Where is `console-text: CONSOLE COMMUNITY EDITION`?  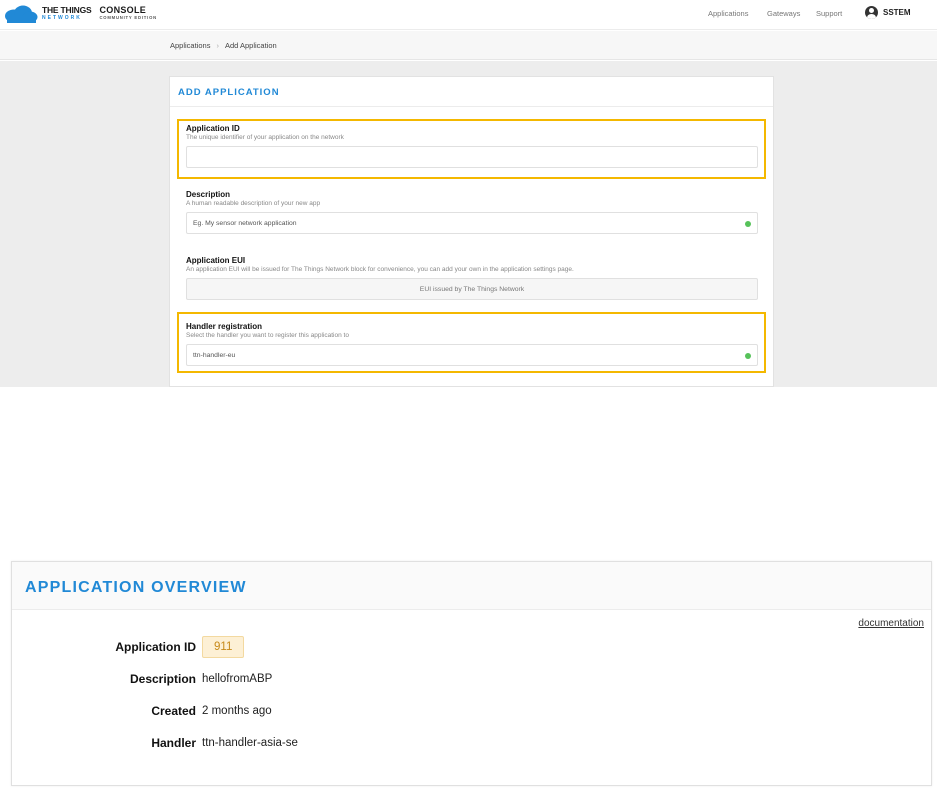 console-text: CONSOLE COMMUNITY EDITION is located at coordinates (128, 14).